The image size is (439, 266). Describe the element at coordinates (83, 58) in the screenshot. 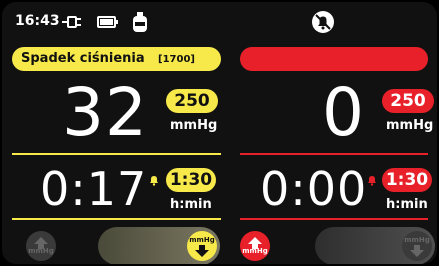

I see `alarm-label: Spadek ciśnienia` at that location.